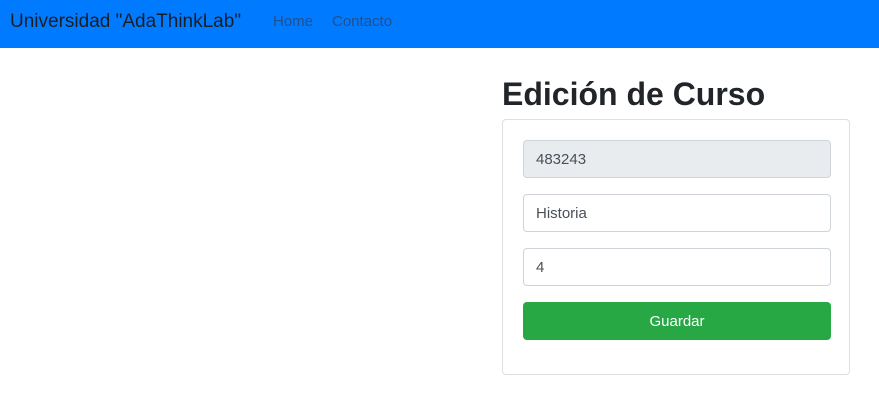  What do you see at coordinates (677, 267) in the screenshot?
I see `course-credits-field` at bounding box center [677, 267].